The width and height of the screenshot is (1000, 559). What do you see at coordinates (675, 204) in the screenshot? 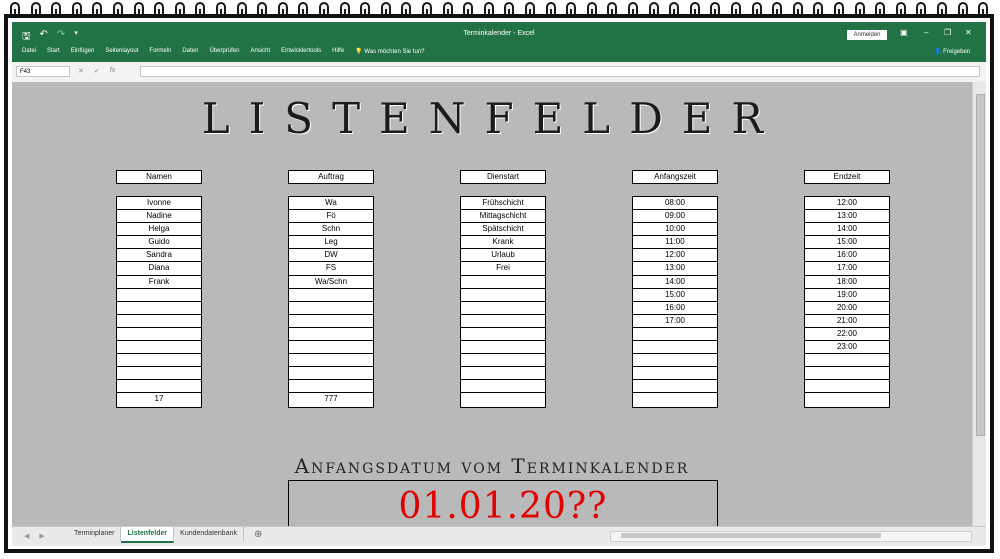
I see `list-cell: 08:00` at bounding box center [675, 204].